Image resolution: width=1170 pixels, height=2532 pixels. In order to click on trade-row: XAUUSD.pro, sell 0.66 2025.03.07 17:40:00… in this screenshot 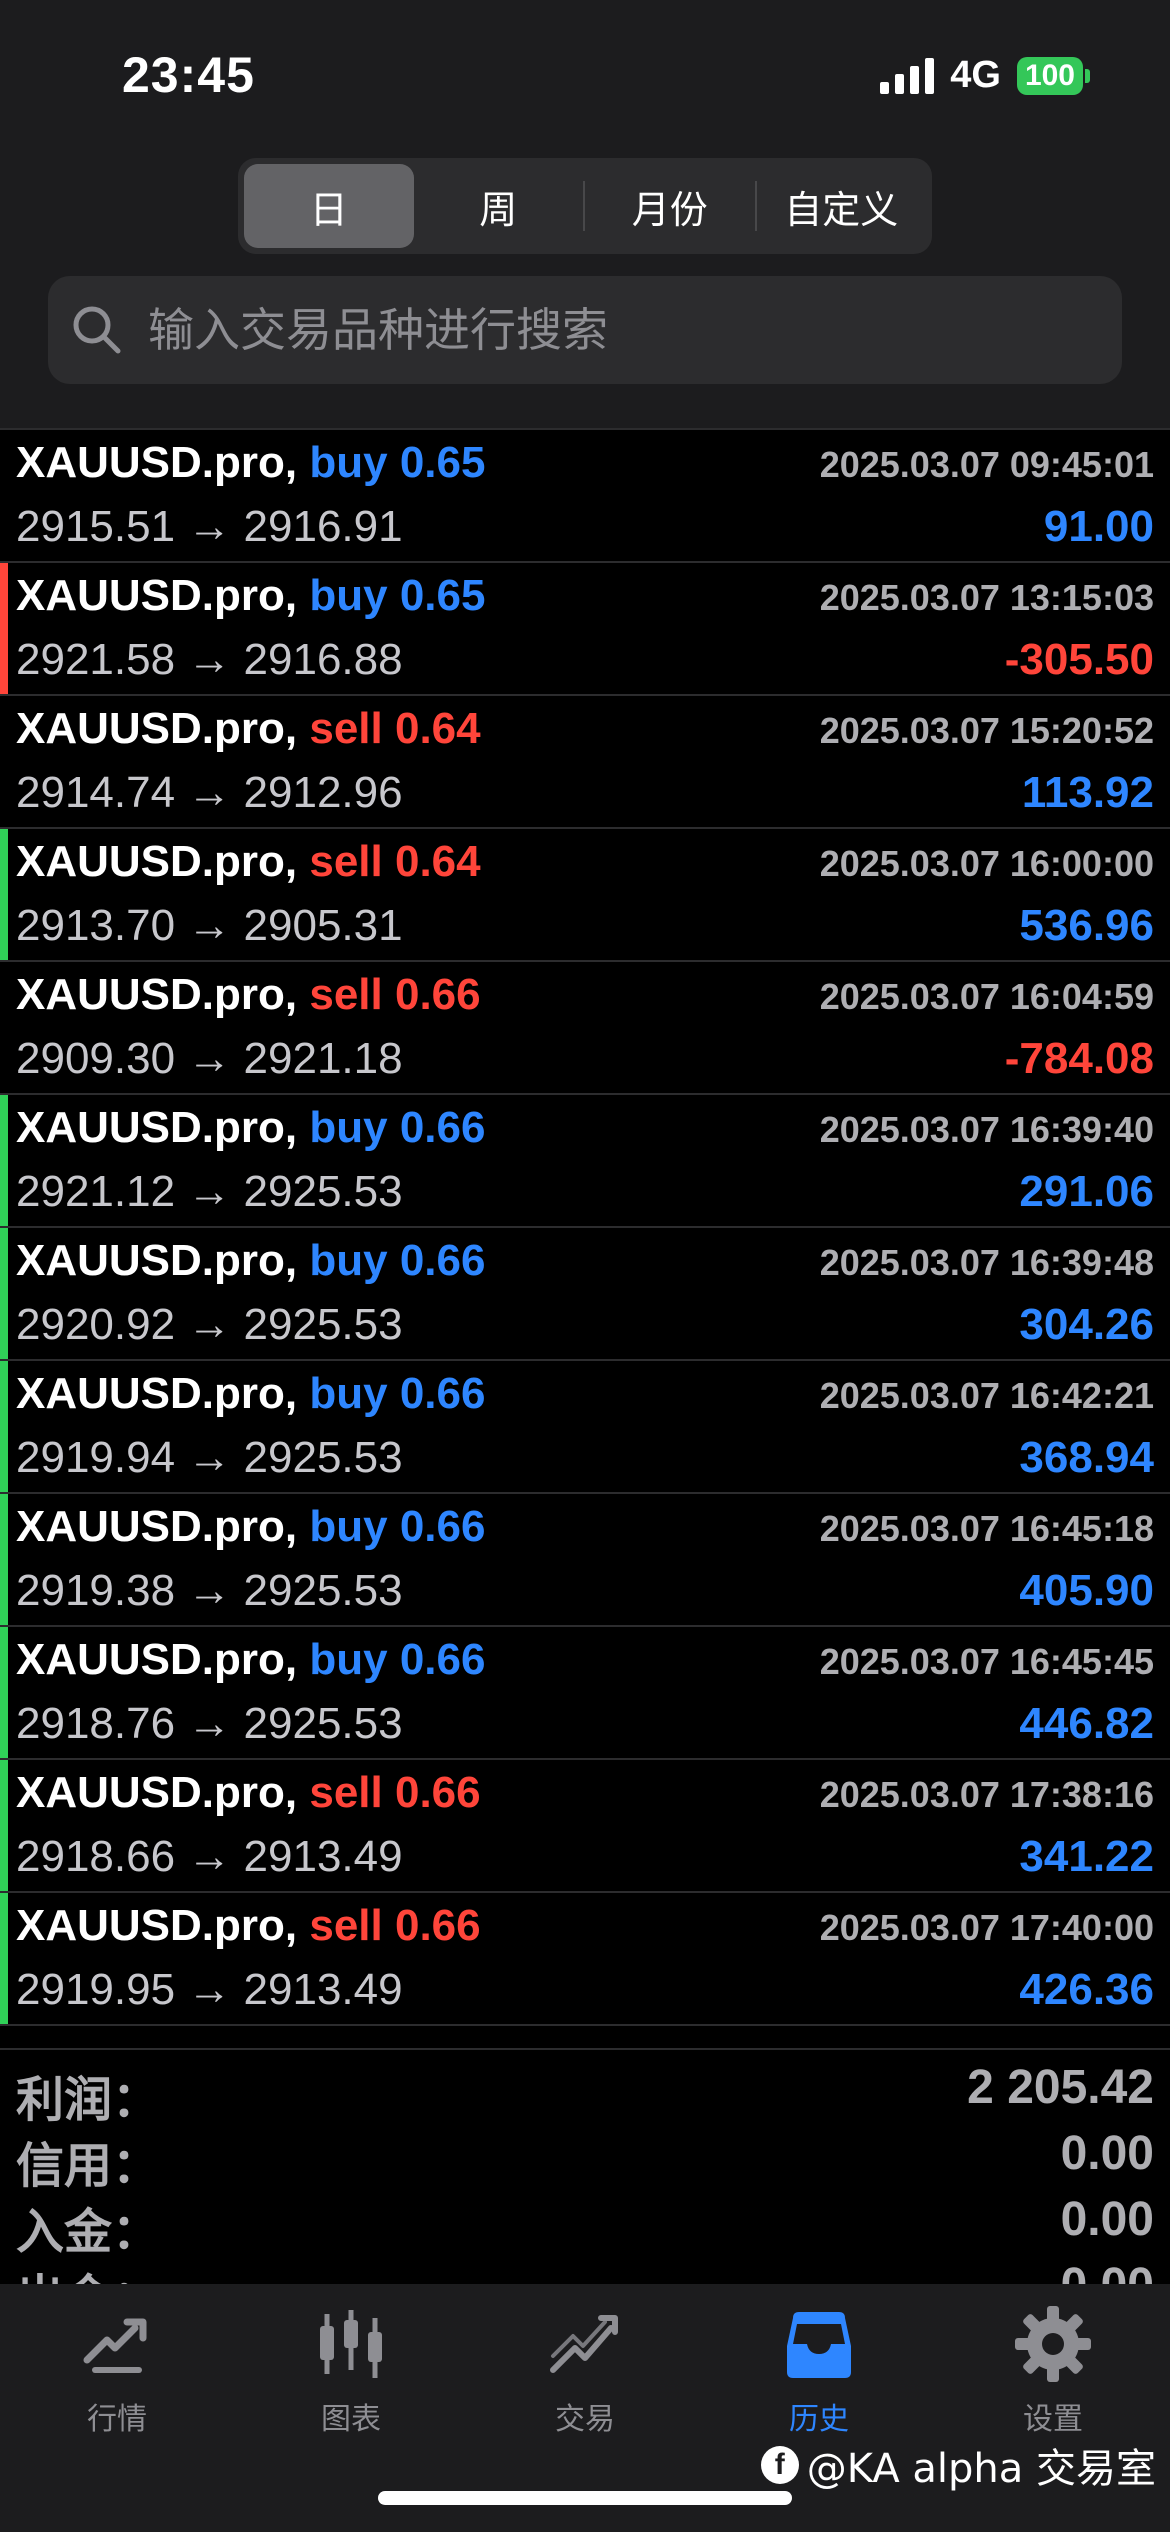, I will do `click(585, 1957)`.